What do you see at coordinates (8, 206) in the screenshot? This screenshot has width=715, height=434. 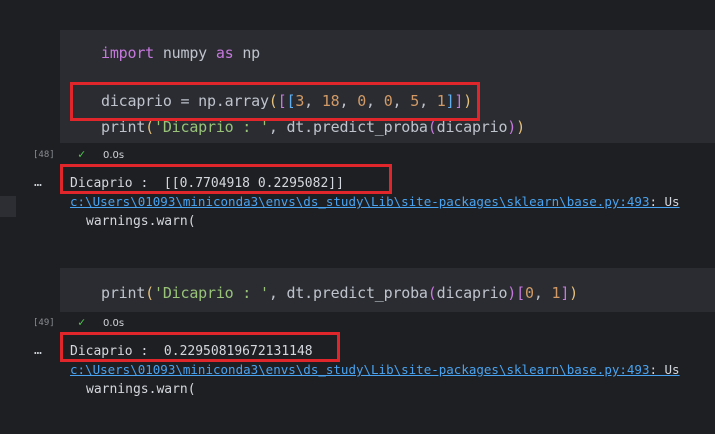 I see `gutter-marker` at bounding box center [8, 206].